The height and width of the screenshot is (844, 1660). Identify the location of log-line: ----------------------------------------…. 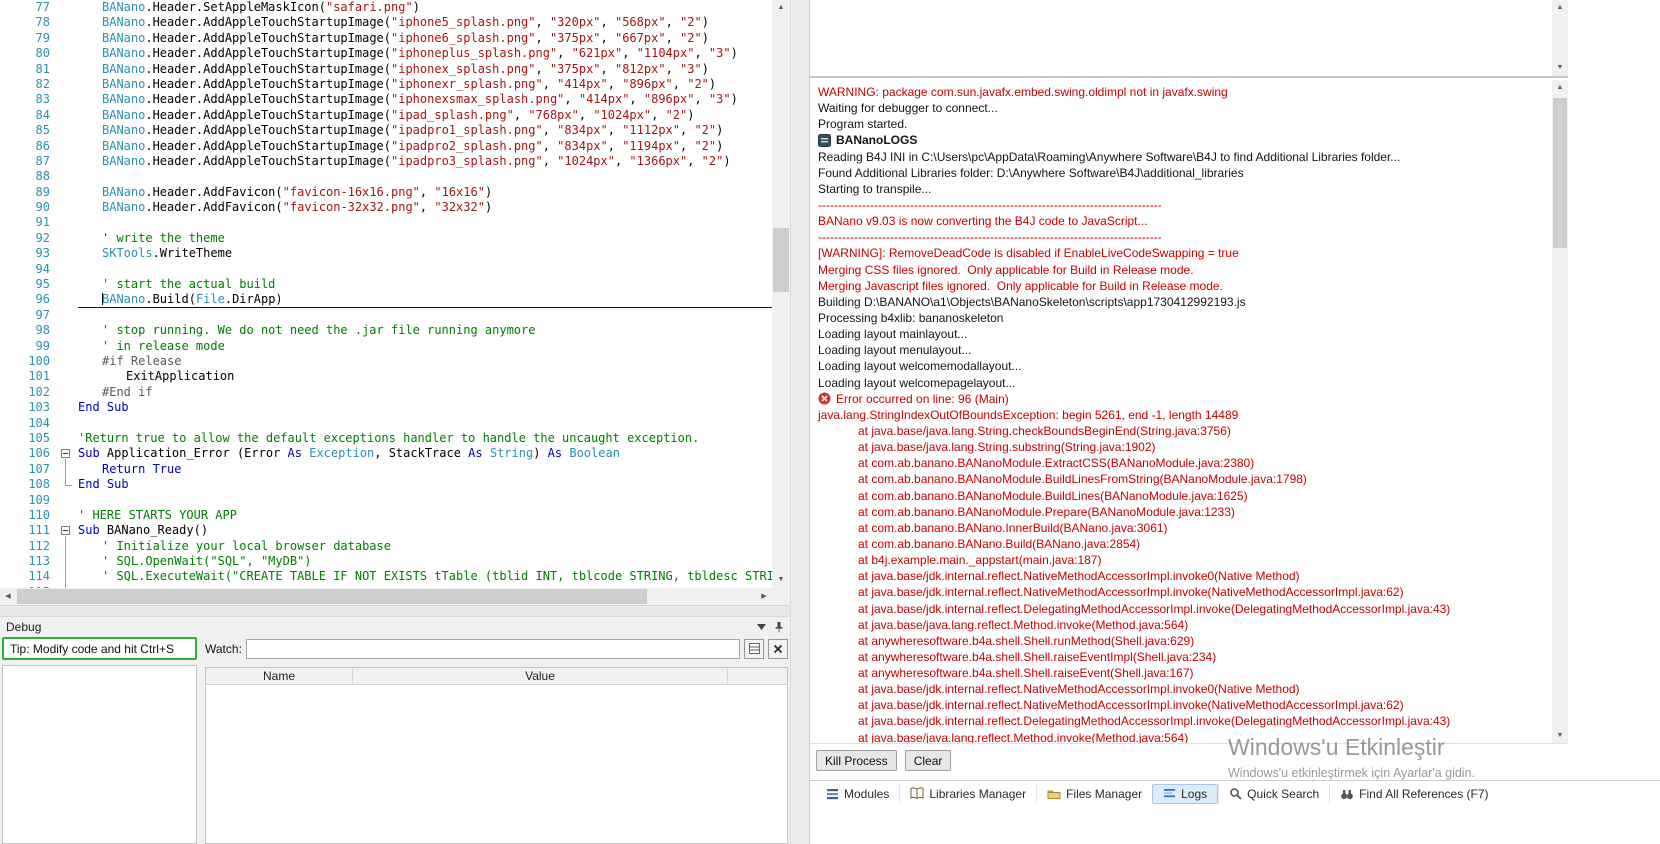
(990, 237).